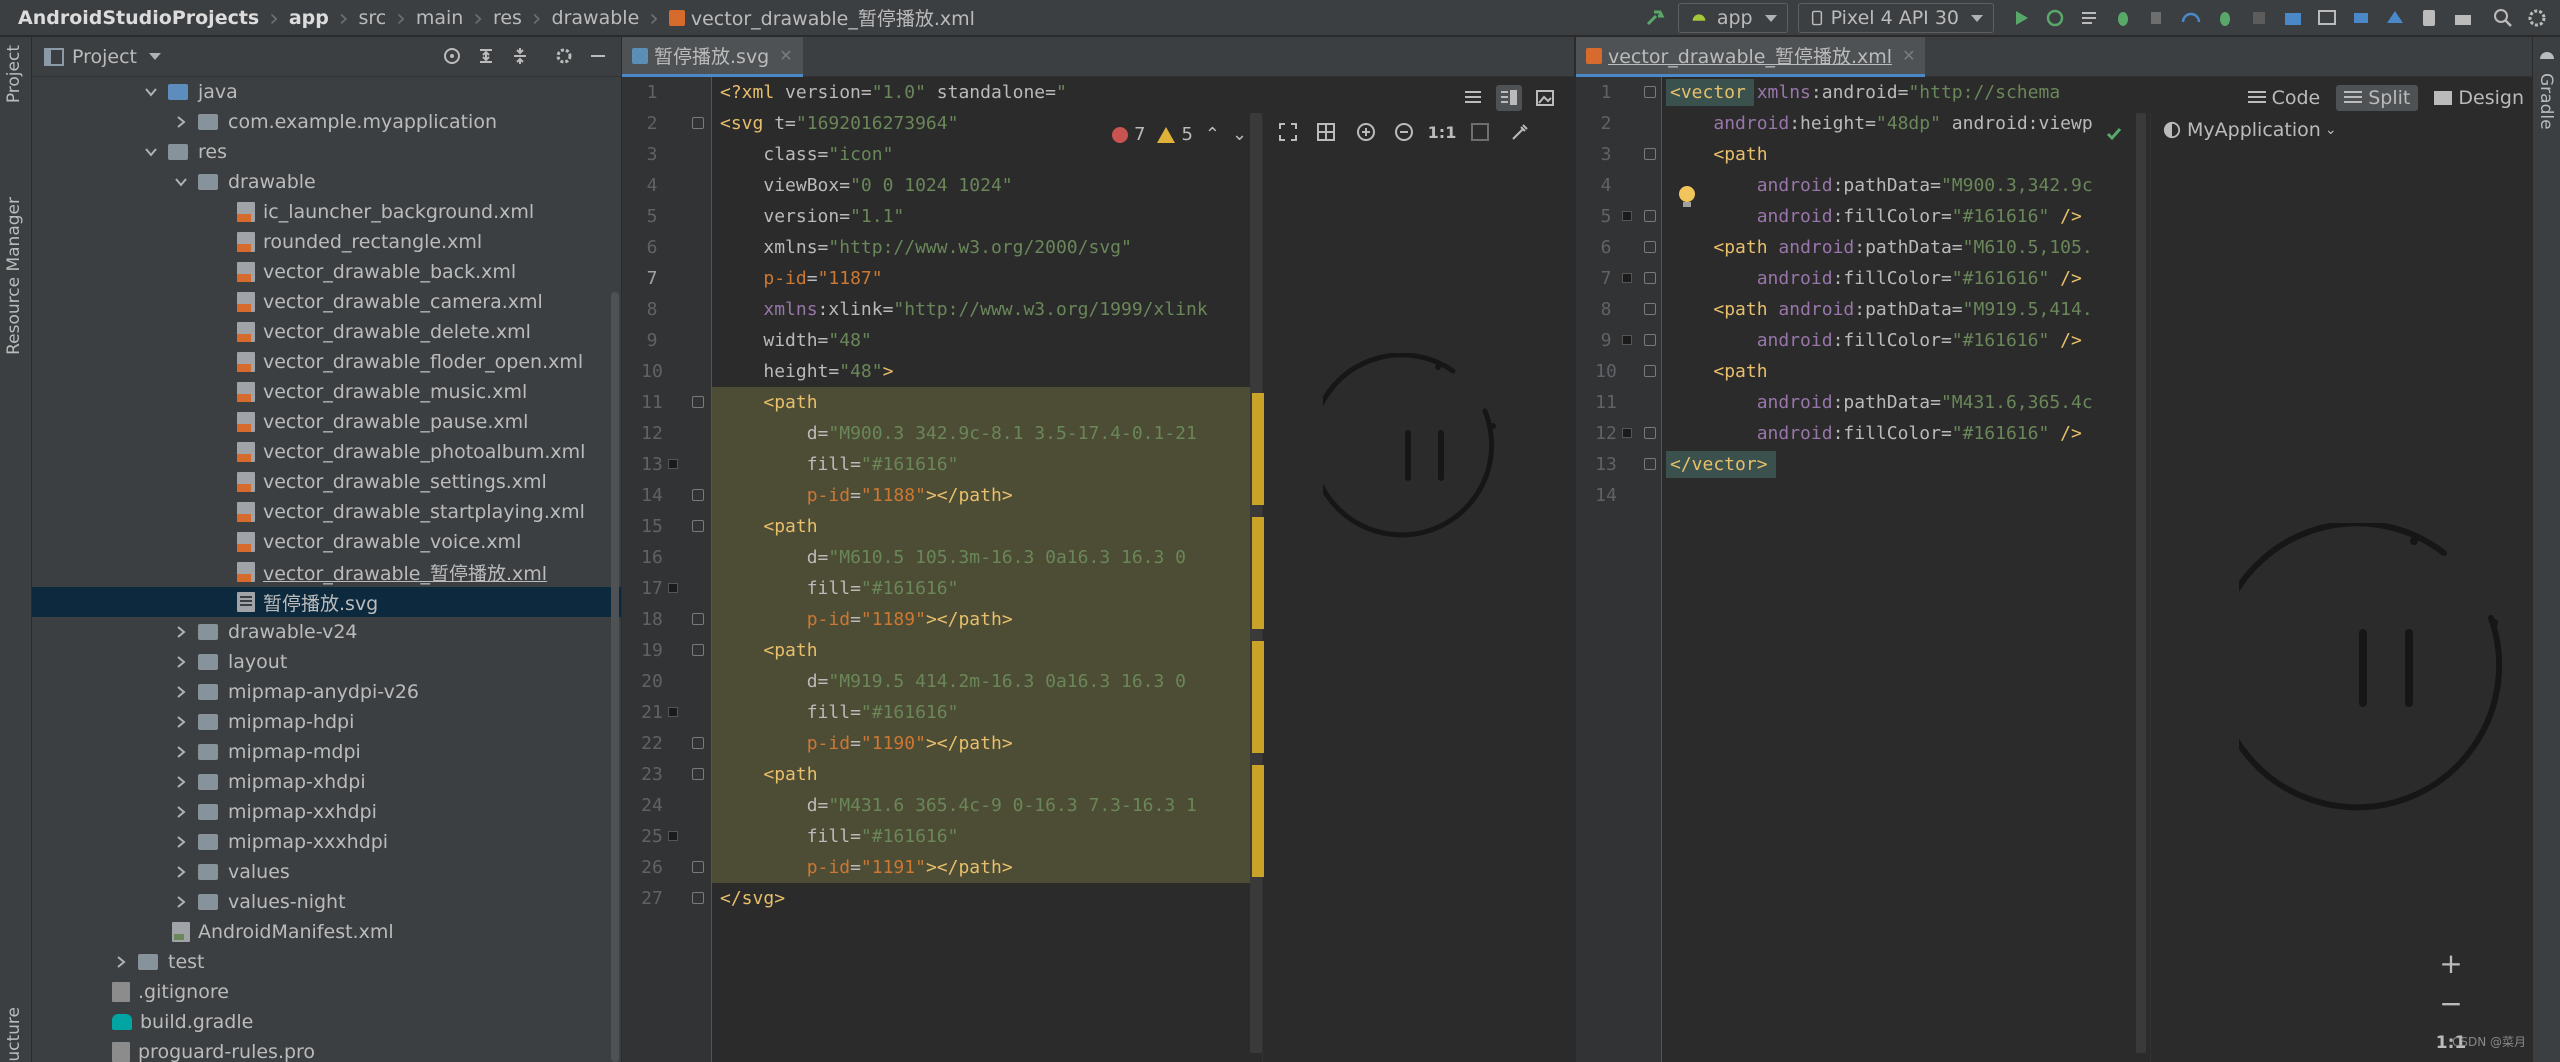 The width and height of the screenshot is (2560, 1062). What do you see at coordinates (1895, 18) in the screenshot?
I see `device-select: Pixel 4 API 30` at bounding box center [1895, 18].